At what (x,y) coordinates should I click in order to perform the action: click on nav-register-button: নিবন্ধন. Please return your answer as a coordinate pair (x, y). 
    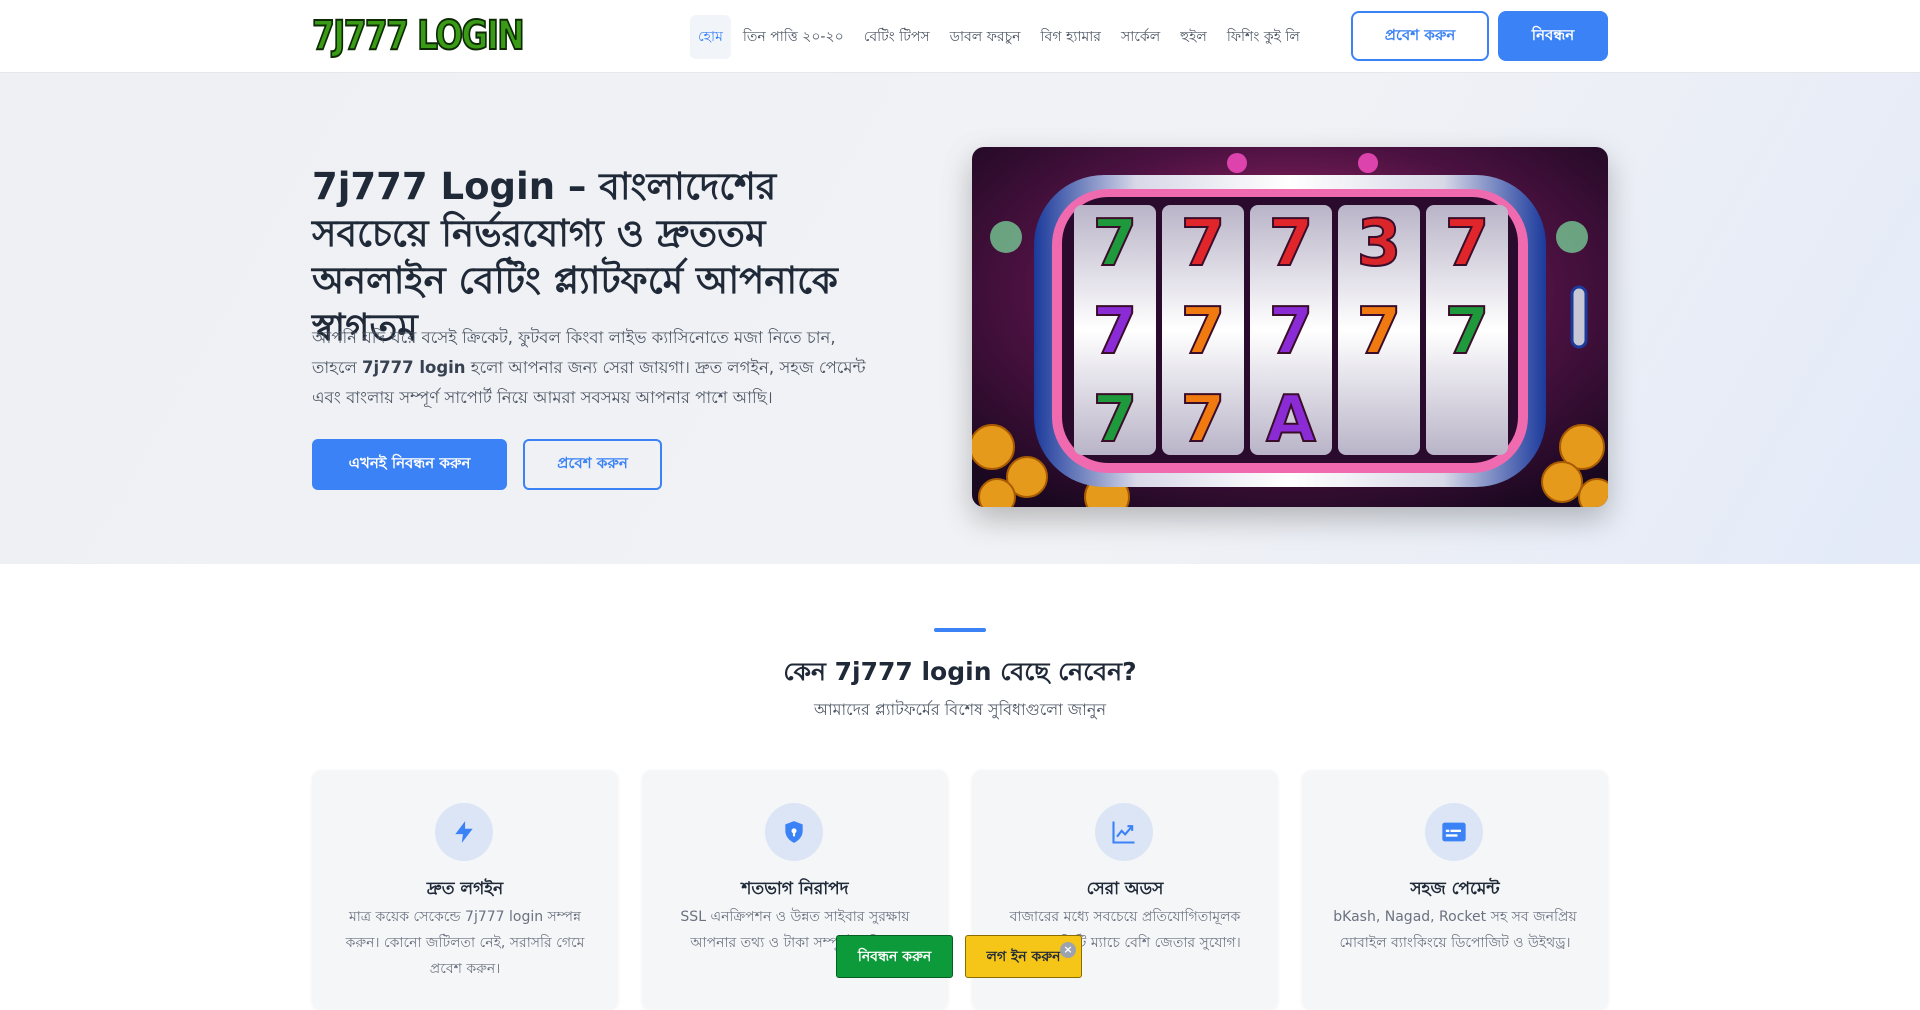
    Looking at the image, I should click on (1553, 36).